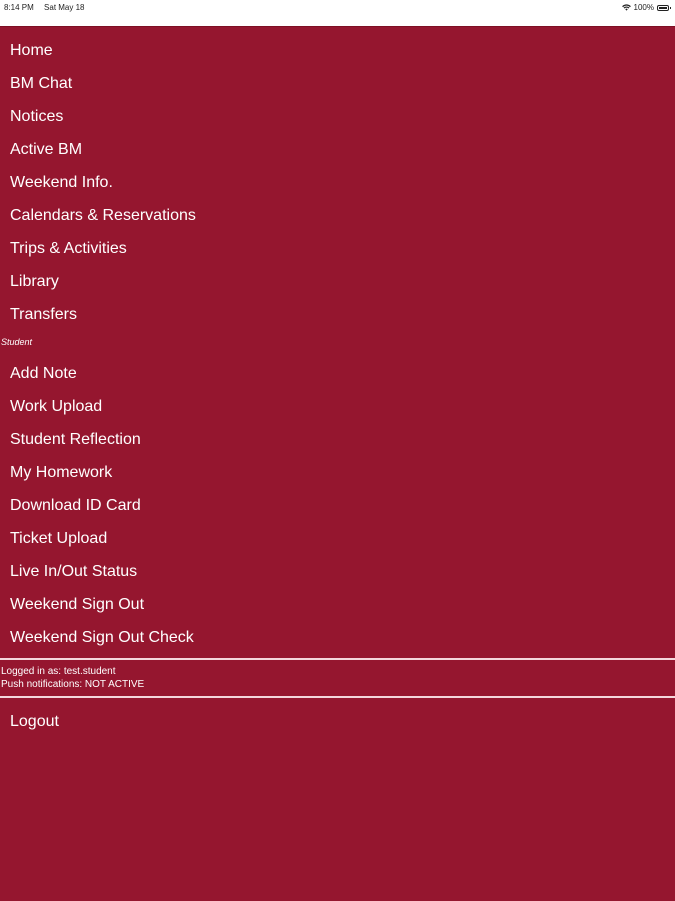  What do you see at coordinates (61, 473) in the screenshot?
I see `menu-item-my-homework: My Homework` at bounding box center [61, 473].